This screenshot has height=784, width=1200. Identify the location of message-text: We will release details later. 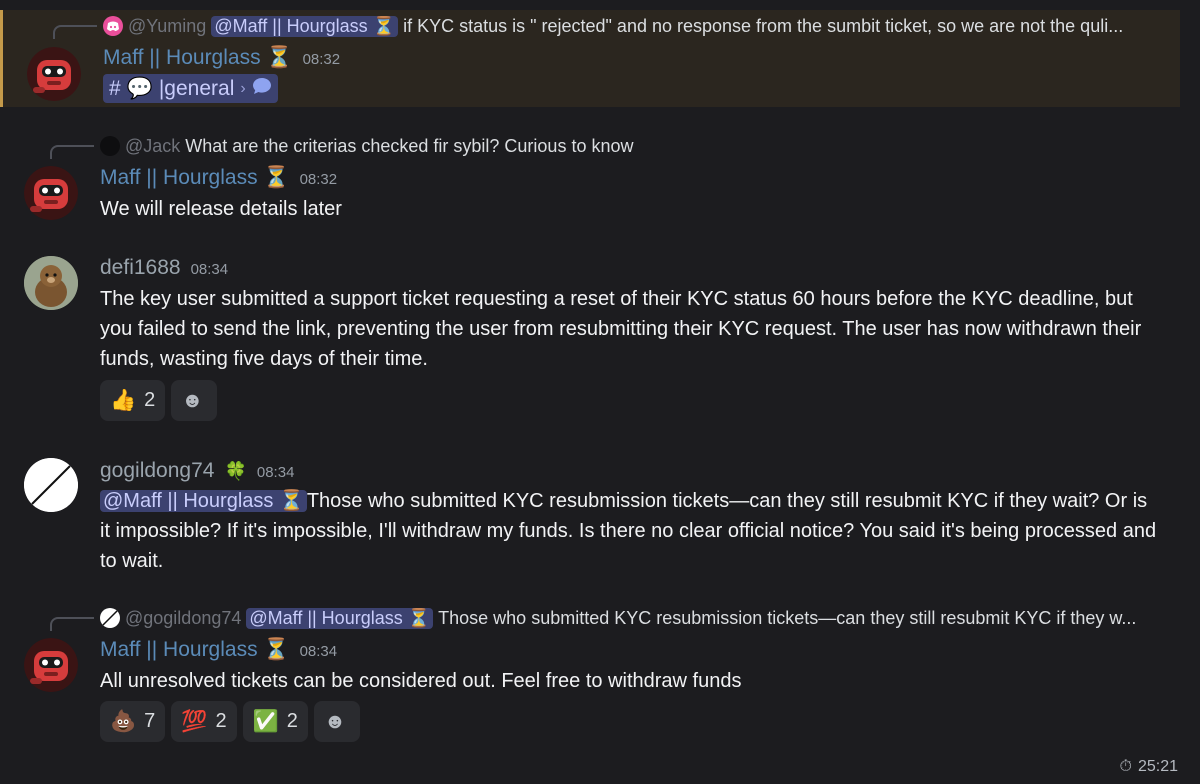
(221, 209).